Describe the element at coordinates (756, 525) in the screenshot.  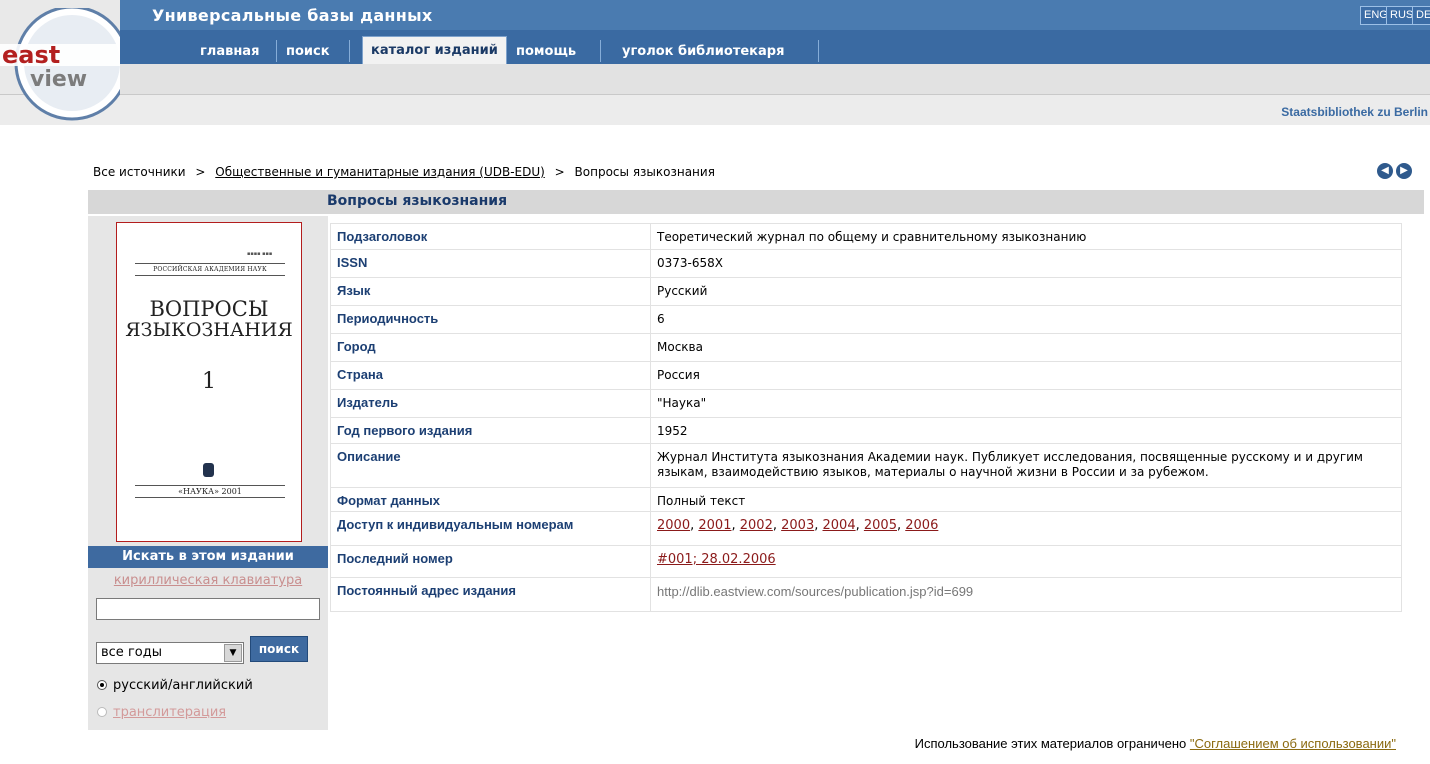
I see `year-link-2002: 2002` at that location.